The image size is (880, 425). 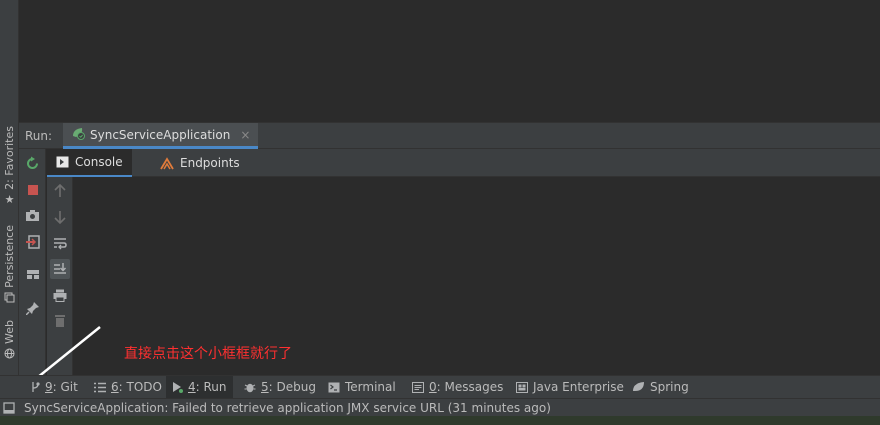 What do you see at coordinates (210, 163) in the screenshot?
I see `tab-endpoints-label: Endpoints` at bounding box center [210, 163].